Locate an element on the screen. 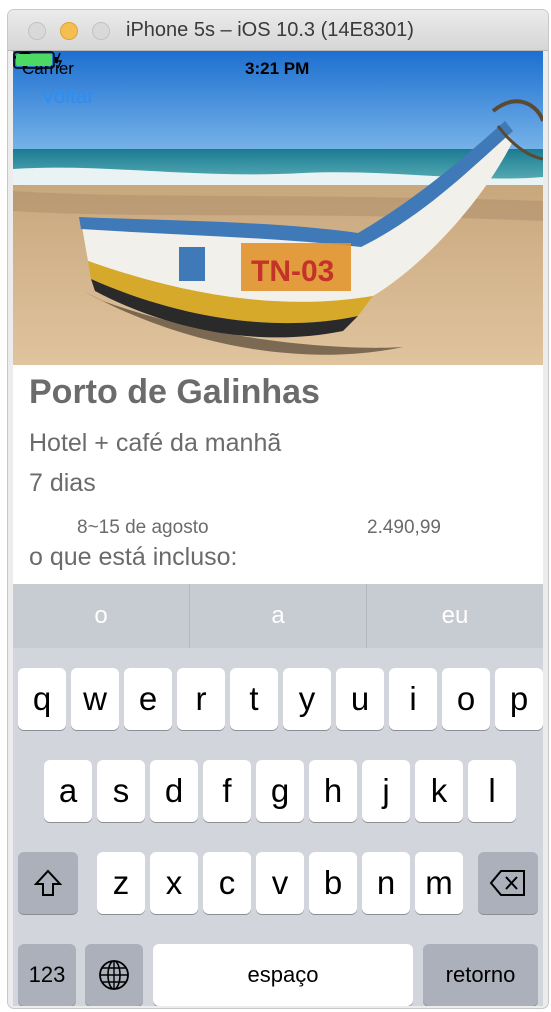 This screenshot has width=551, height=1012. globe-key is located at coordinates (114, 975).